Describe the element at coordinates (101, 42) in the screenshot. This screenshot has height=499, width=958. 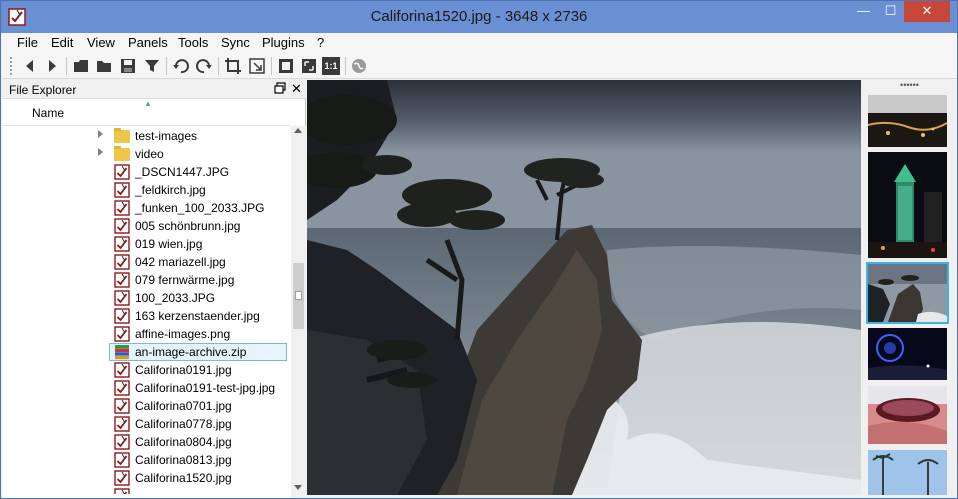
I see `menu-view: View` at that location.